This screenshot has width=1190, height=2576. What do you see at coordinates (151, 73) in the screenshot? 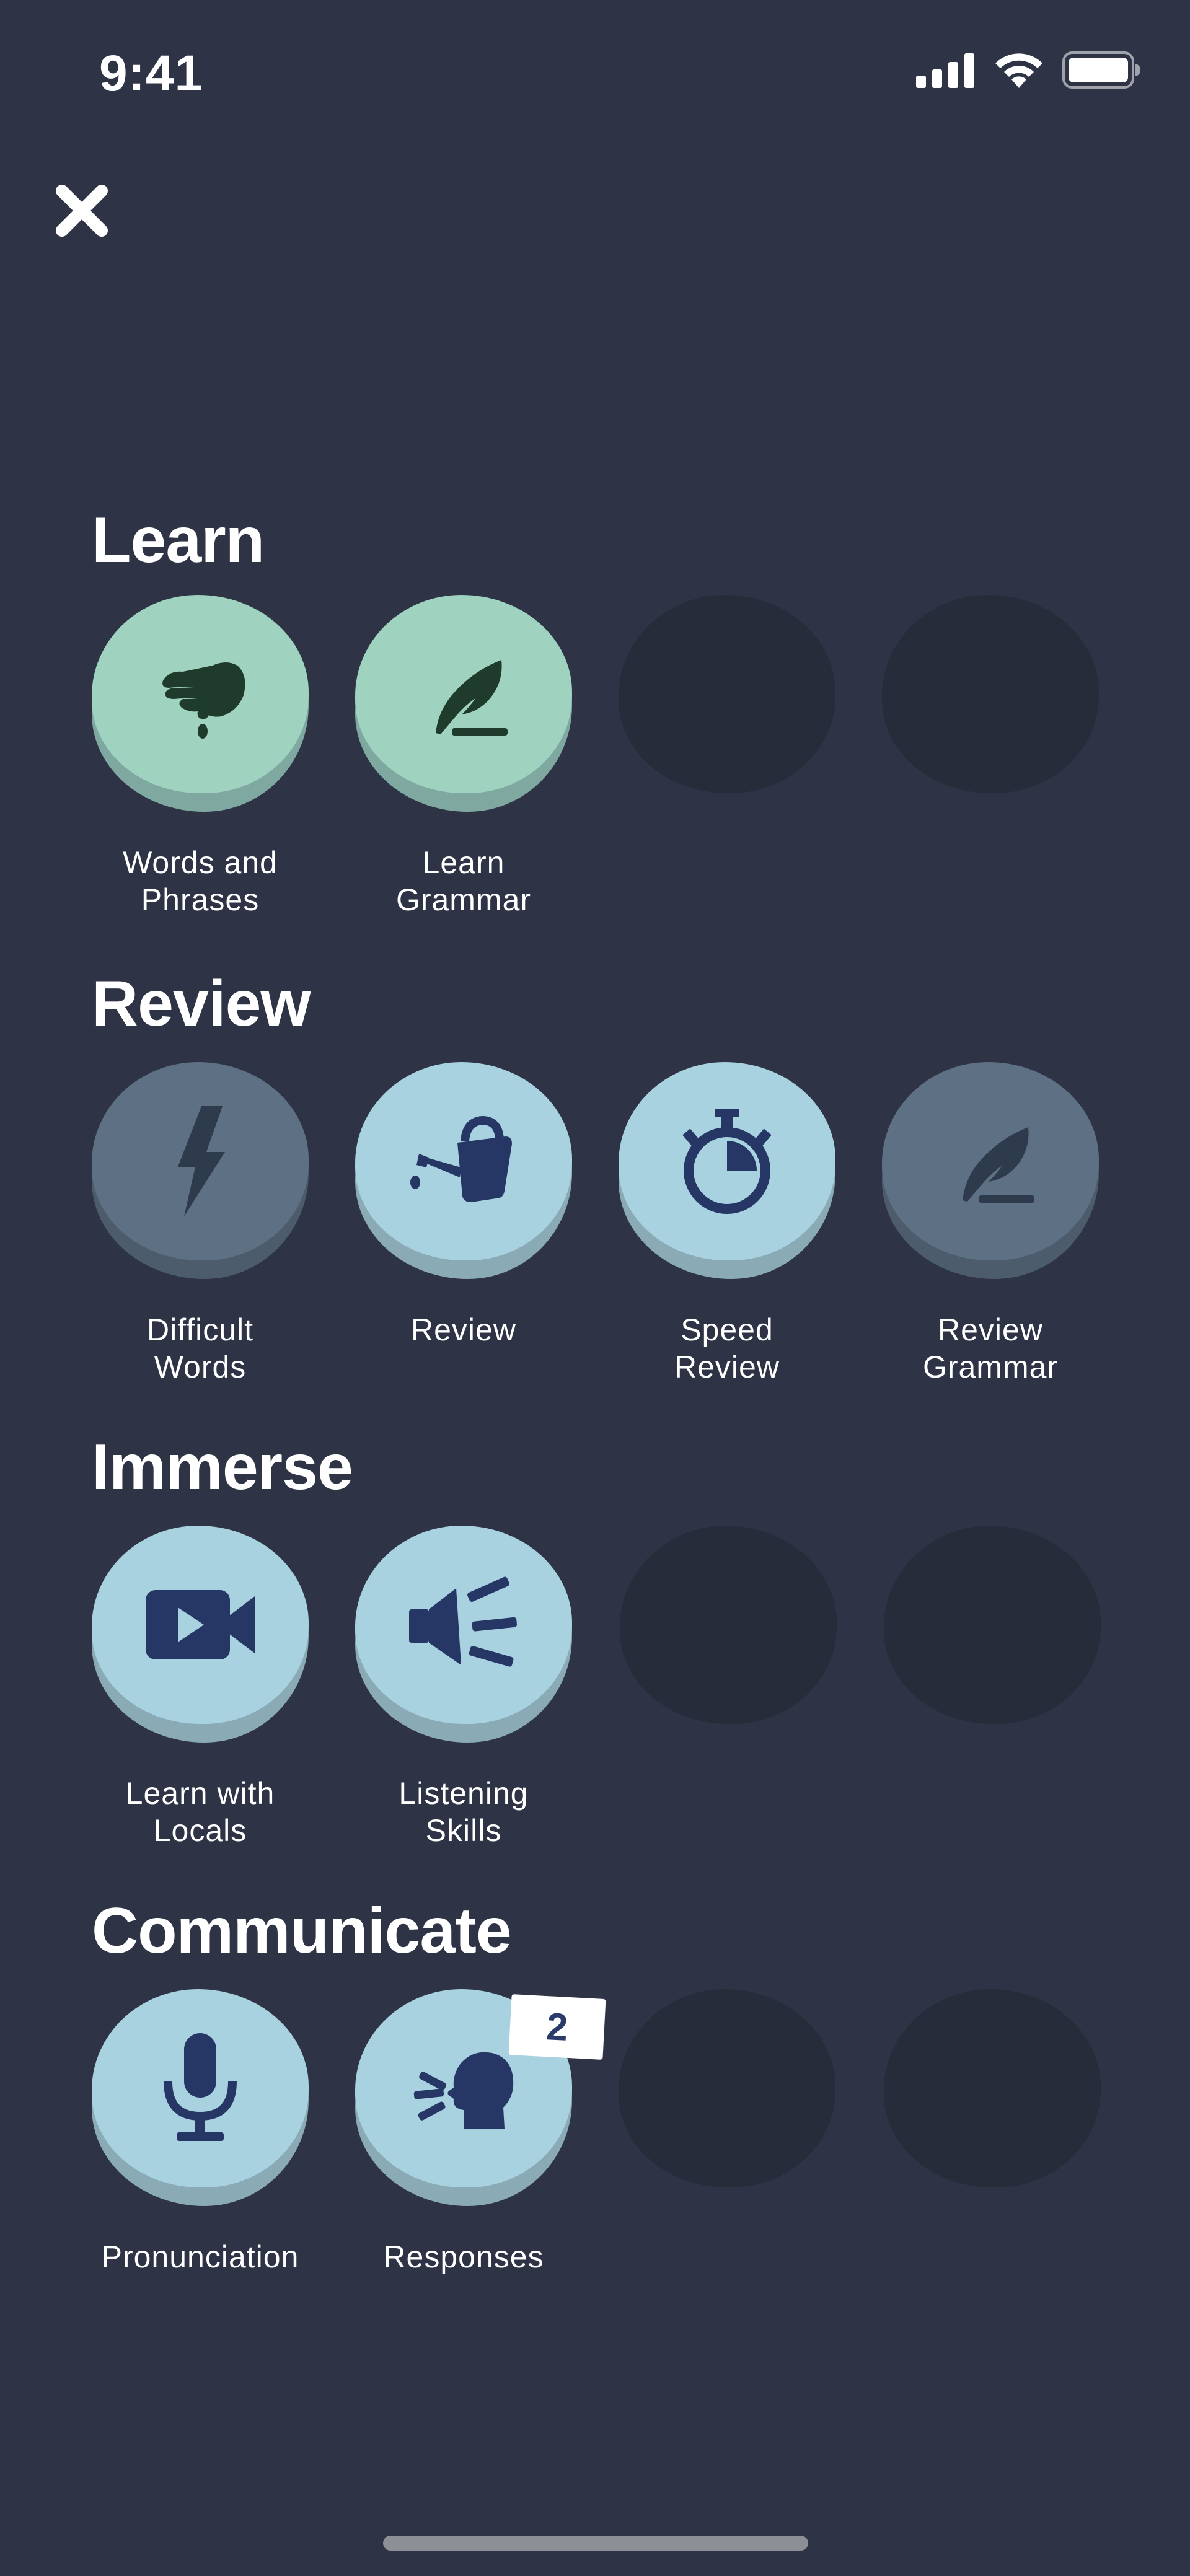
I see `status-time: 9:41` at bounding box center [151, 73].